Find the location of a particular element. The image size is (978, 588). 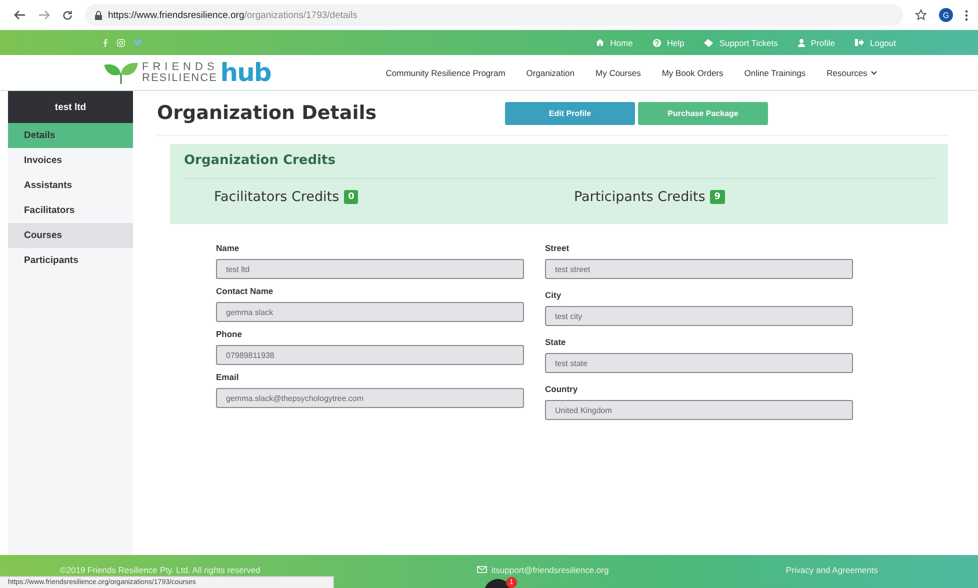

action-button: Purchase Package is located at coordinates (703, 113).